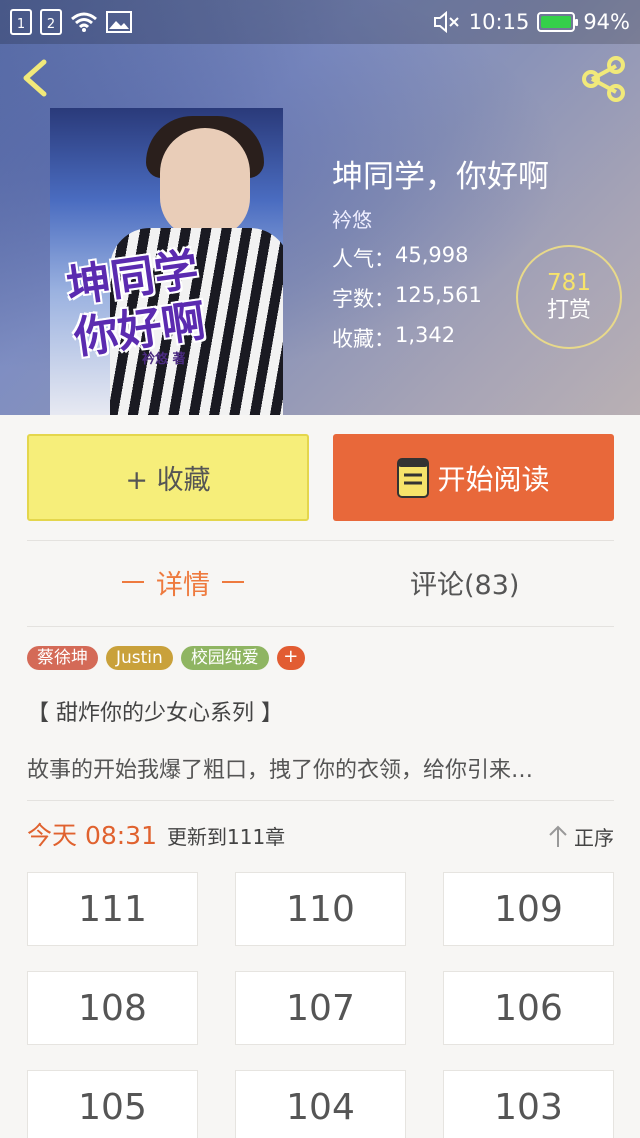 The height and width of the screenshot is (1138, 640). Describe the element at coordinates (320, 1104) in the screenshot. I see `chapter-cell: 104` at that location.